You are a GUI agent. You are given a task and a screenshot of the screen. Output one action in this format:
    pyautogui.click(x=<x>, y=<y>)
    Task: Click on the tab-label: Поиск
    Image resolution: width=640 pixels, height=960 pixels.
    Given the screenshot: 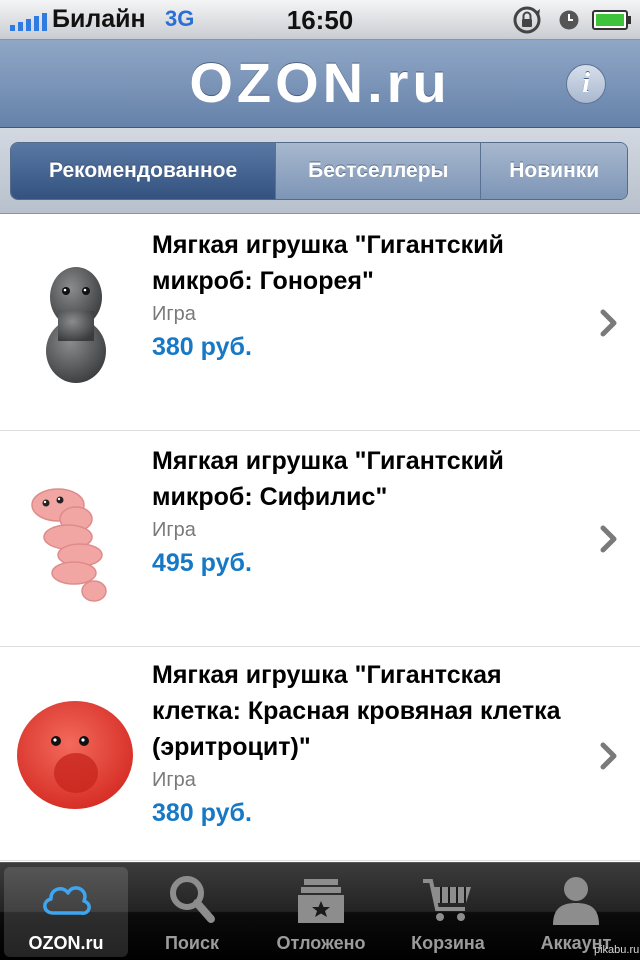 What is the action you would take?
    pyautogui.click(x=192, y=943)
    